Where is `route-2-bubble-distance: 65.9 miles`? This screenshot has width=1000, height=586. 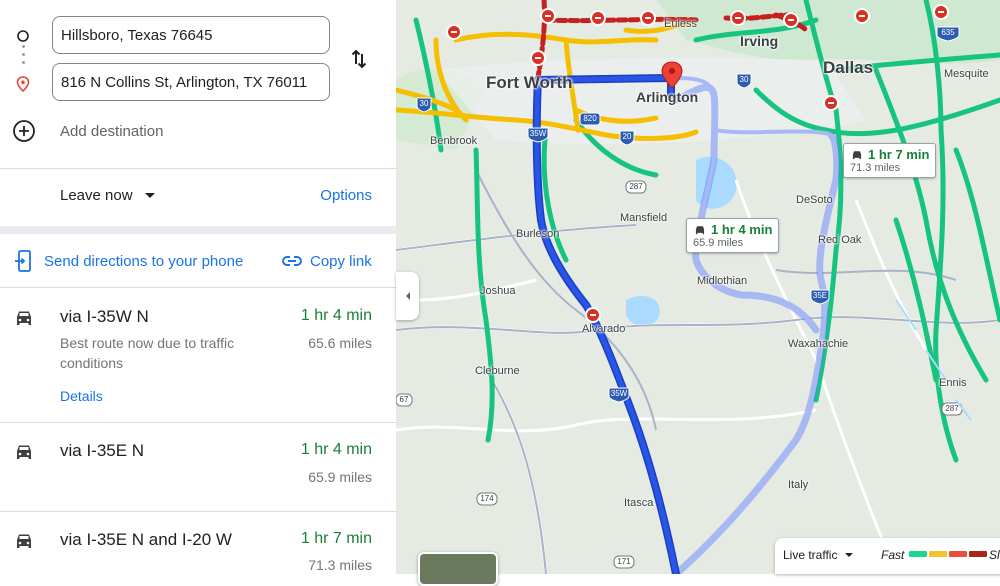 route-2-bubble-distance: 65.9 miles is located at coordinates (718, 243).